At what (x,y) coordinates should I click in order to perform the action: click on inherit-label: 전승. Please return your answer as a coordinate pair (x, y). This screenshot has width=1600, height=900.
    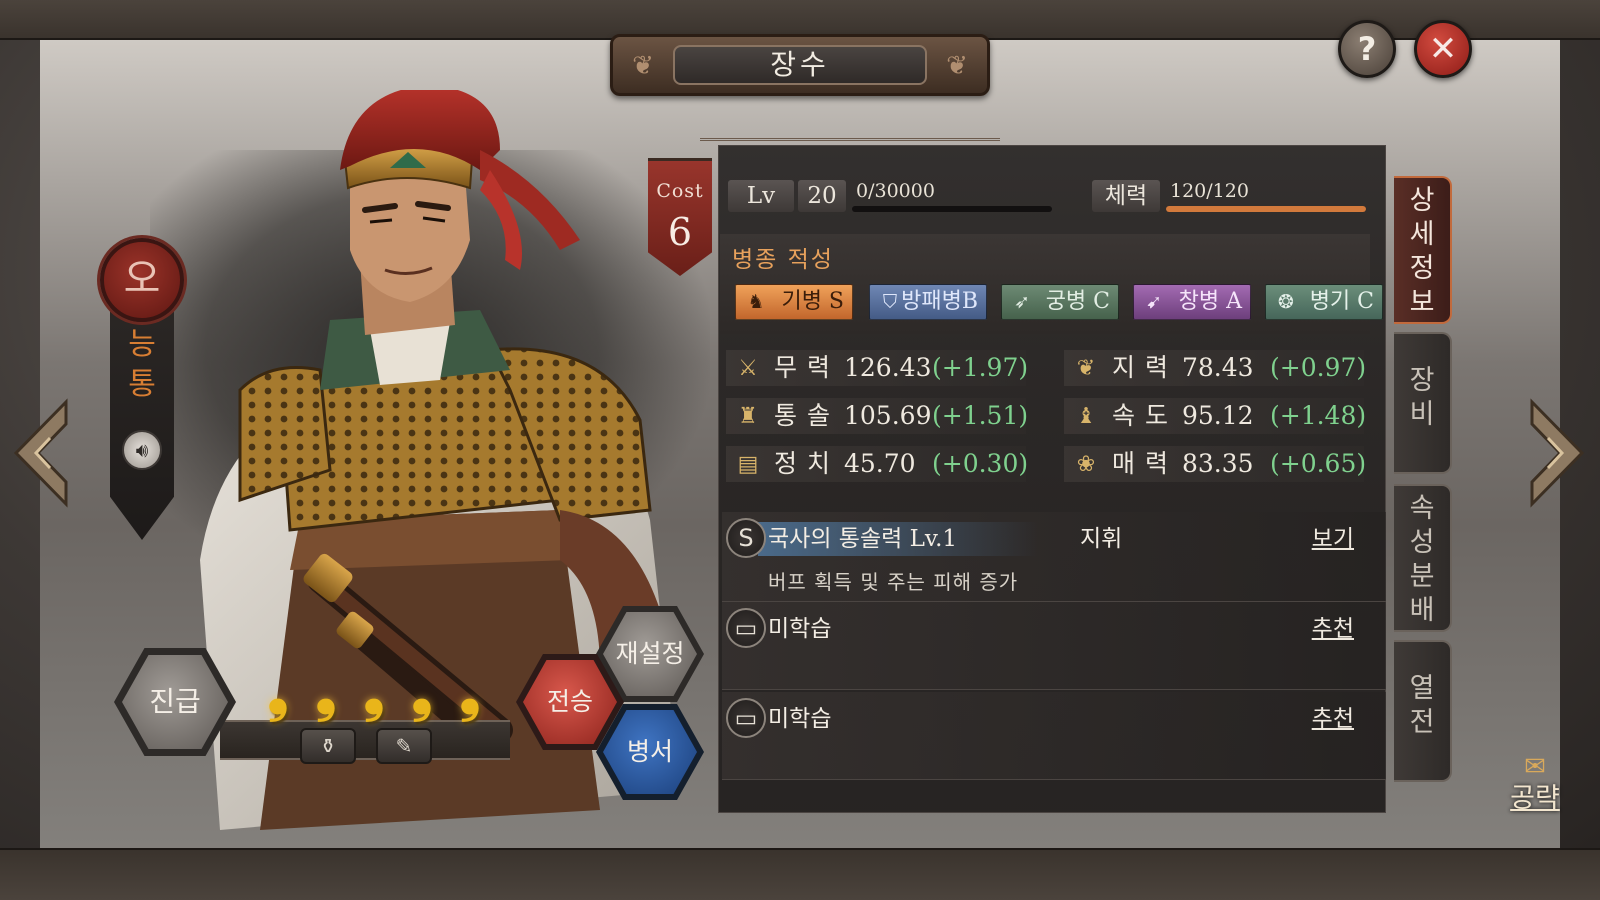
    Looking at the image, I should click on (570, 702).